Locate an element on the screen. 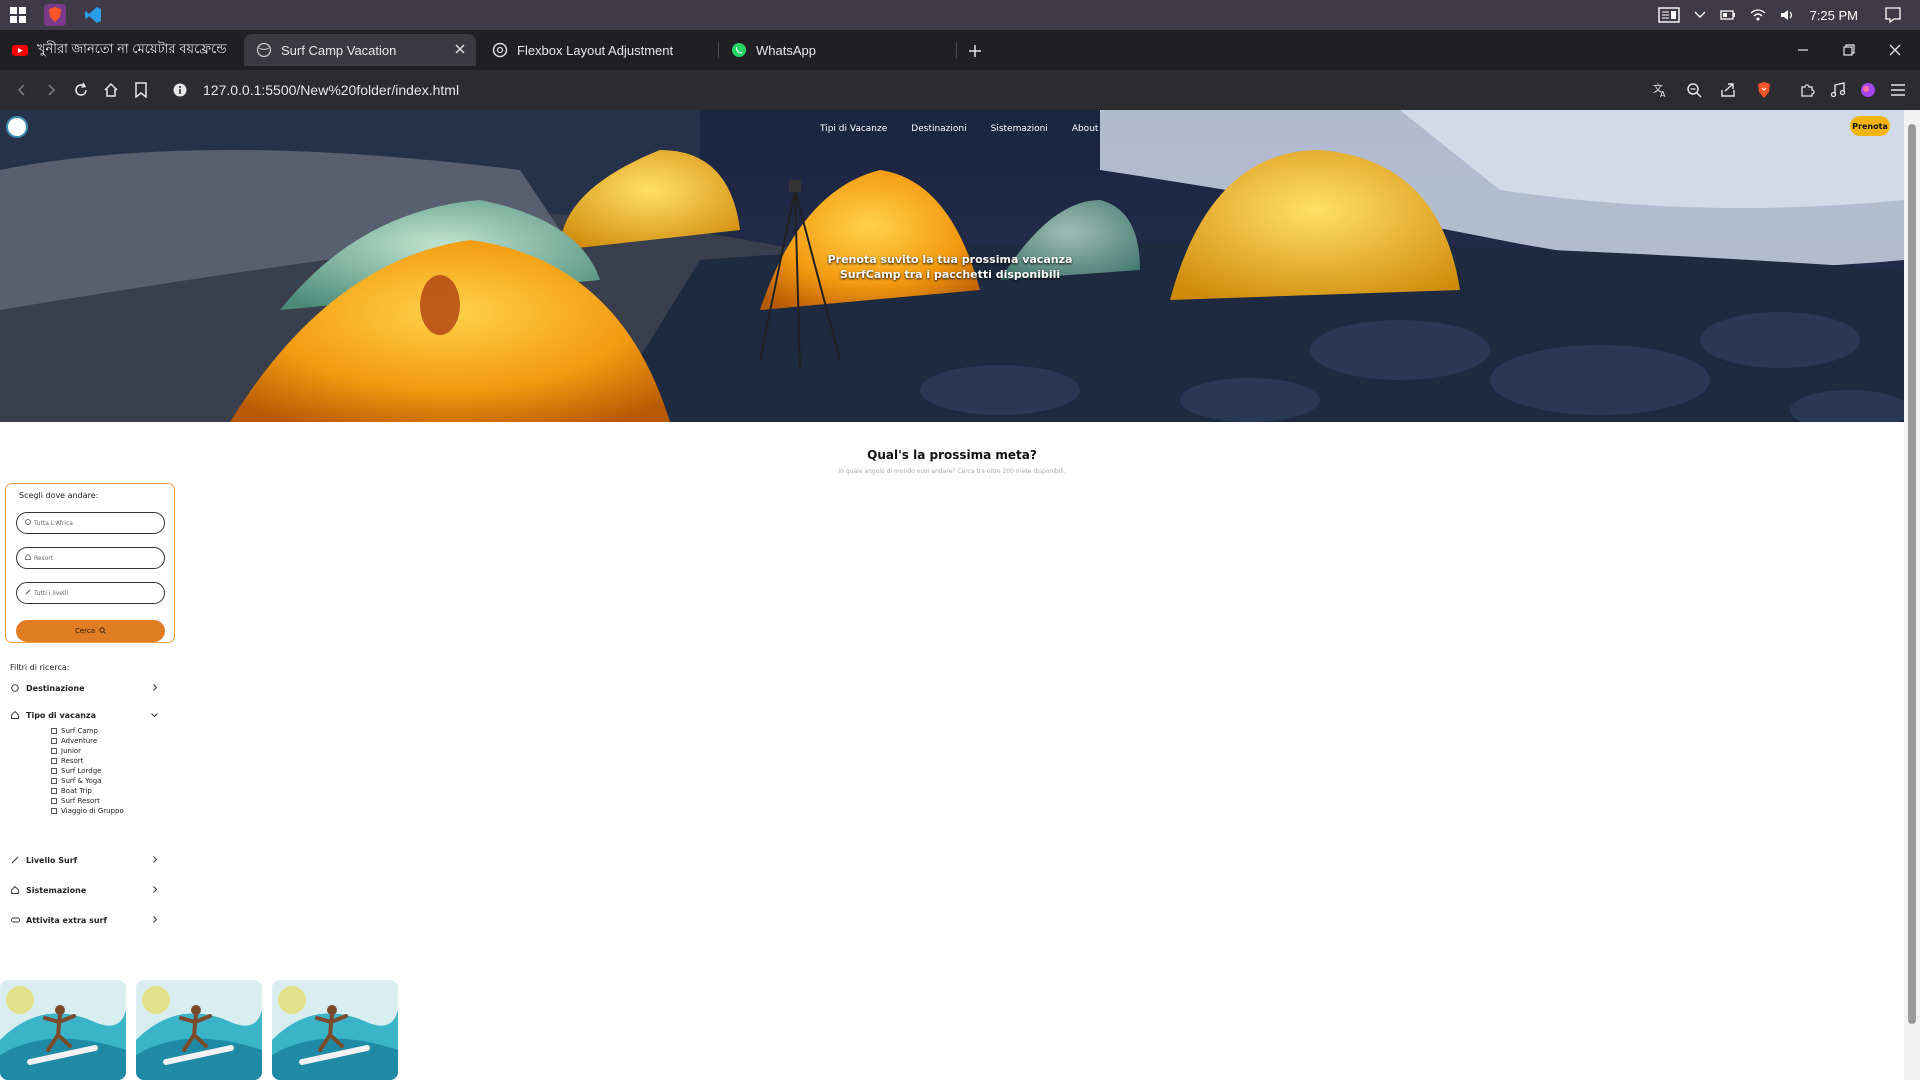  close-tab-icon is located at coordinates (460, 50).